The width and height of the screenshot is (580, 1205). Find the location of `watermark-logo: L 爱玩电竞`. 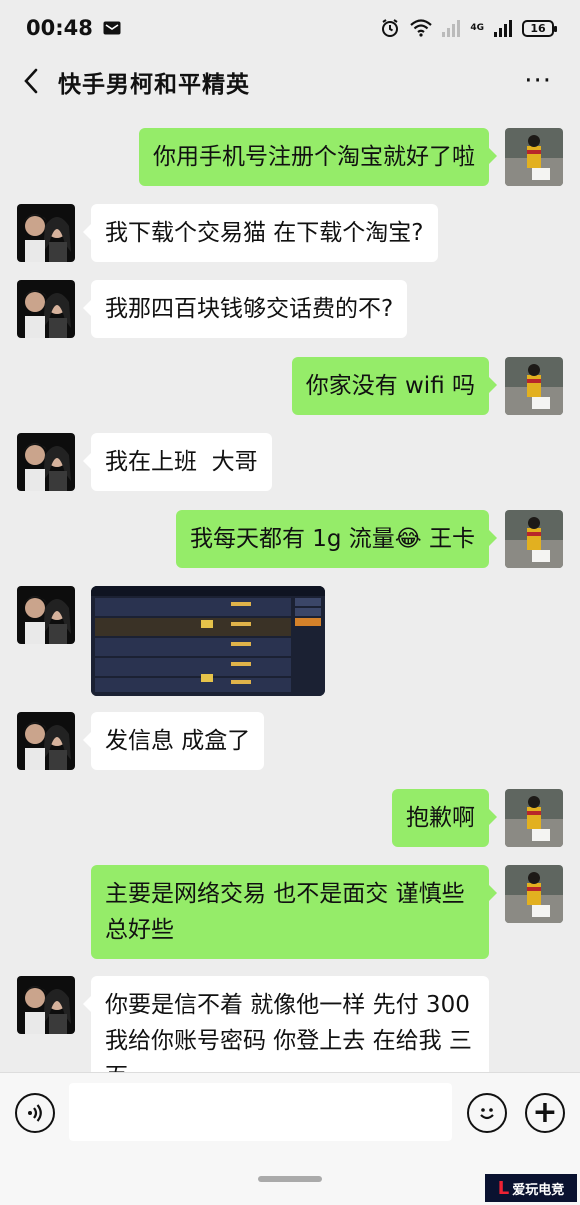

watermark-logo: L 爱玩电竞 is located at coordinates (531, 1188).